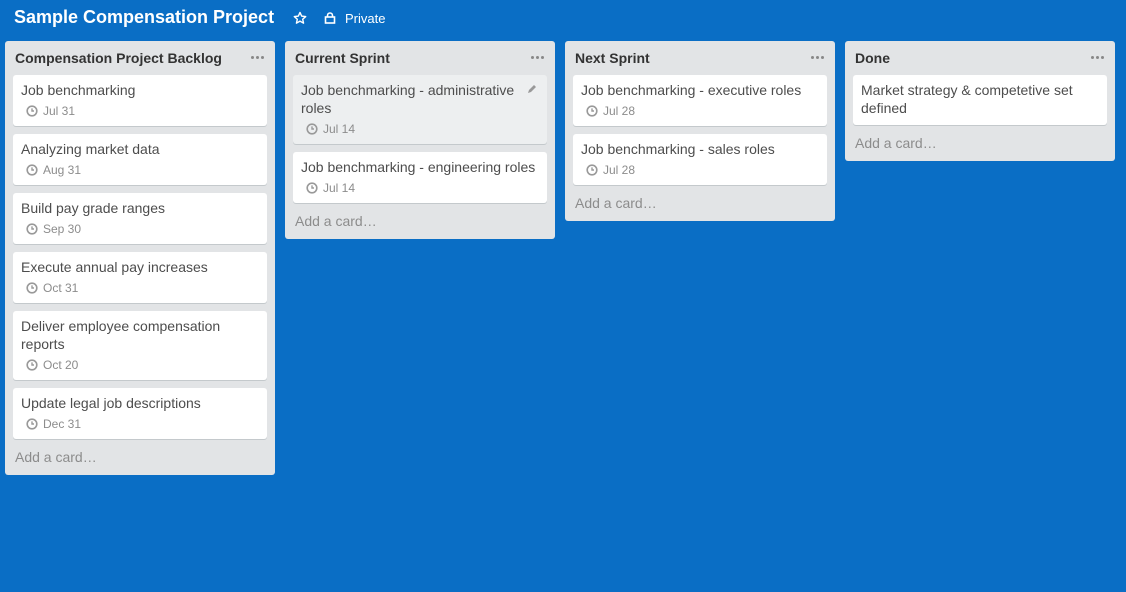 Image resolution: width=1126 pixels, height=592 pixels. Describe the element at coordinates (140, 424) in the screenshot. I see `due-date-badge: Dec 31` at that location.